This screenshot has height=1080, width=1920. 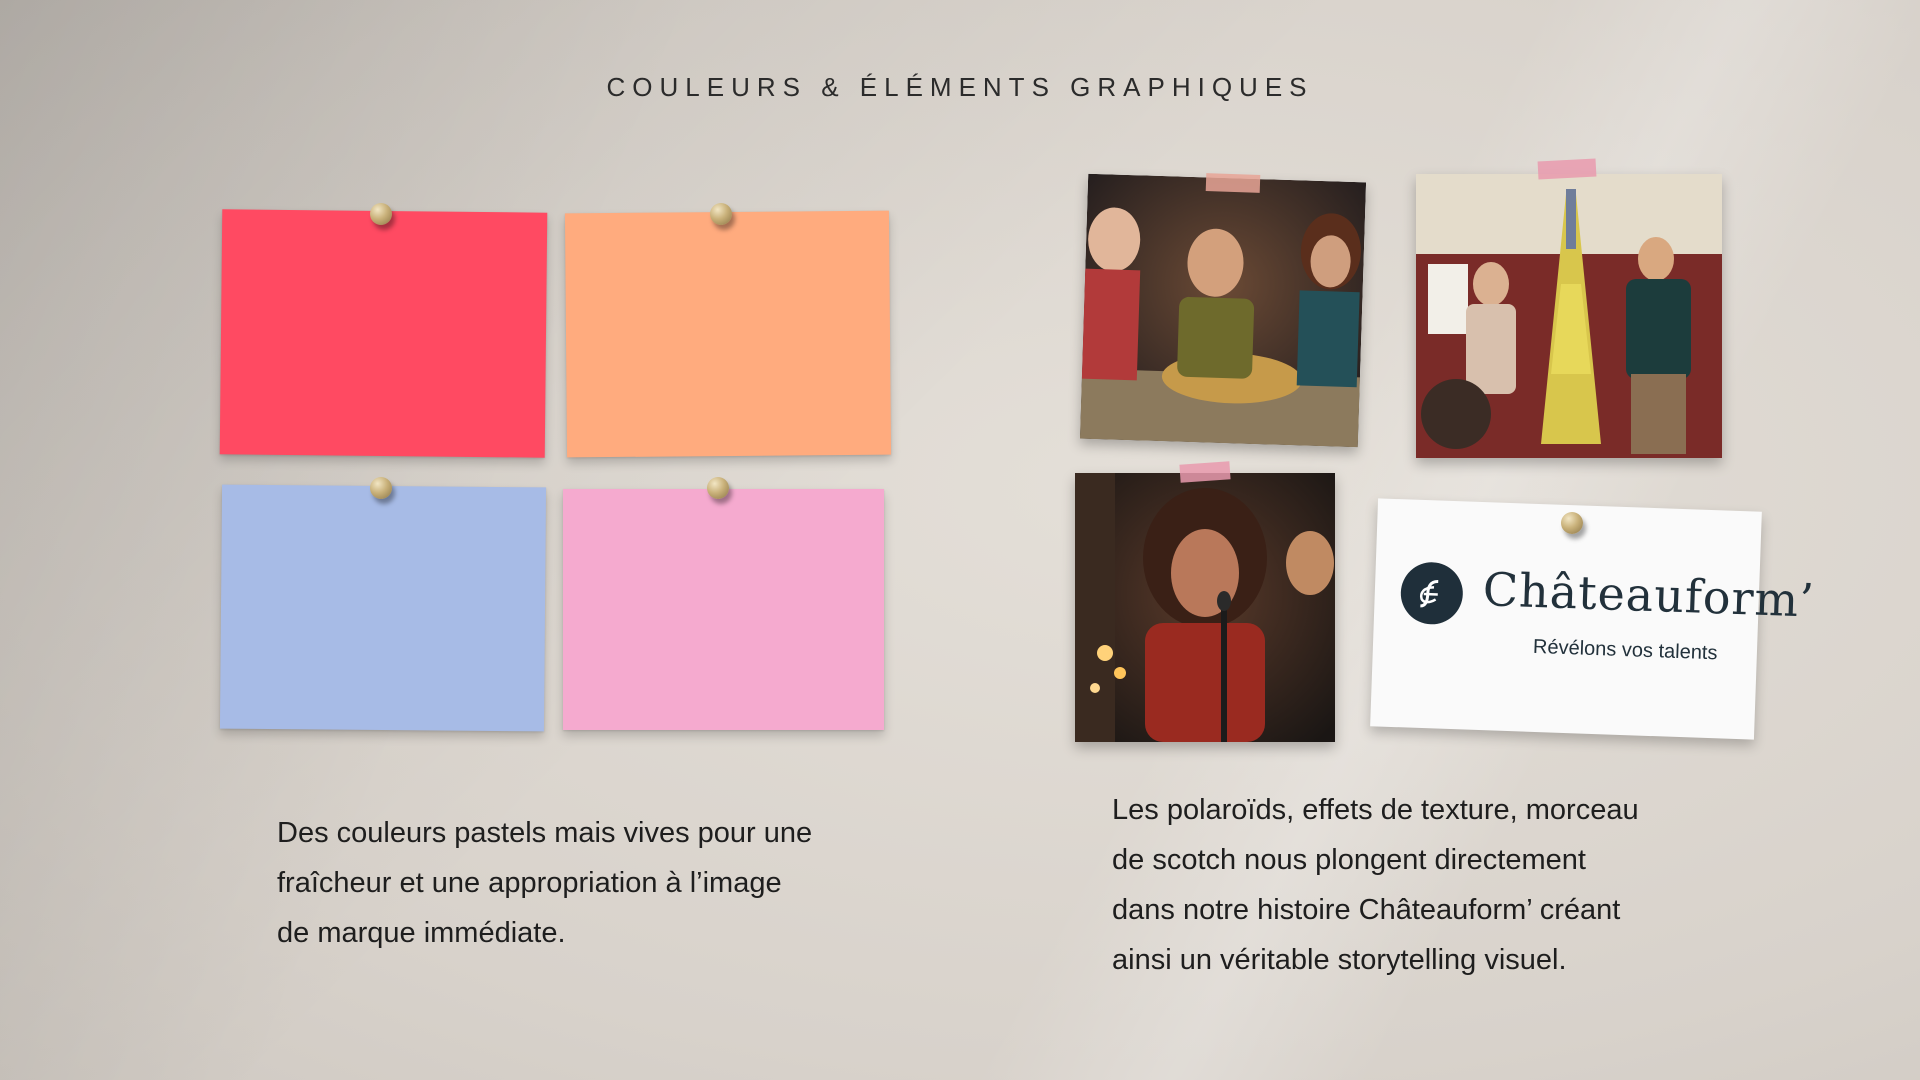 What do you see at coordinates (1431, 593) in the screenshot?
I see `chateauform-logo-icon` at bounding box center [1431, 593].